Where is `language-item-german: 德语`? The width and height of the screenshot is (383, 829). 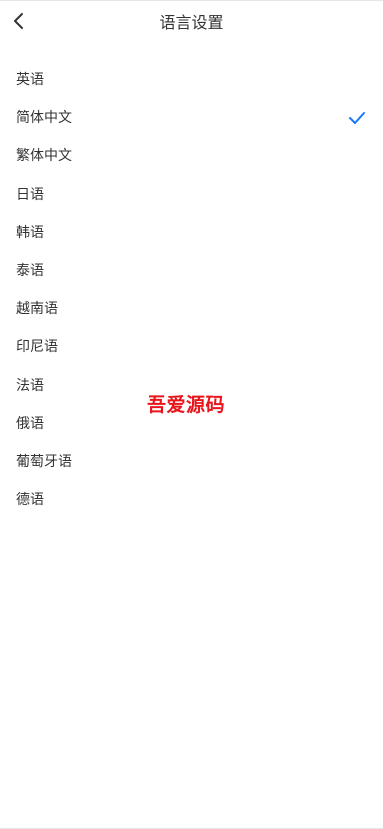
language-item-german: 德语 is located at coordinates (191, 500).